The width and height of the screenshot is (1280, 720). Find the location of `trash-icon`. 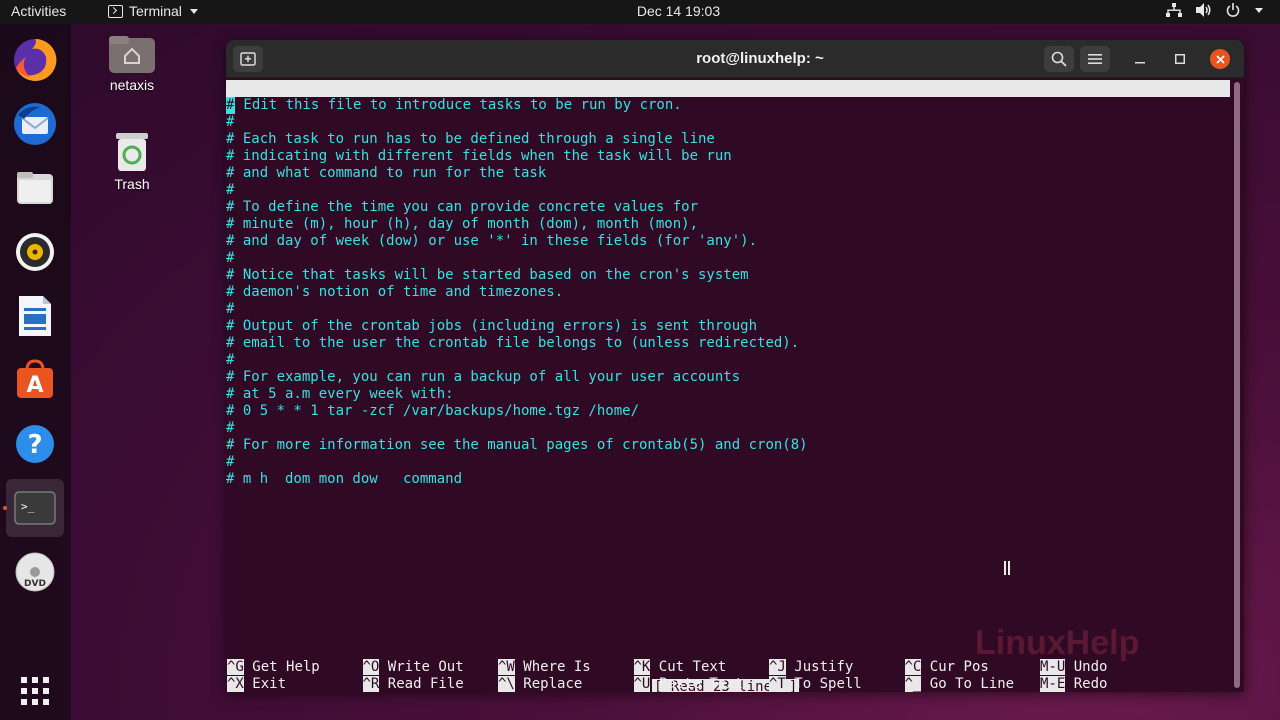

trash-icon is located at coordinates (132, 152).